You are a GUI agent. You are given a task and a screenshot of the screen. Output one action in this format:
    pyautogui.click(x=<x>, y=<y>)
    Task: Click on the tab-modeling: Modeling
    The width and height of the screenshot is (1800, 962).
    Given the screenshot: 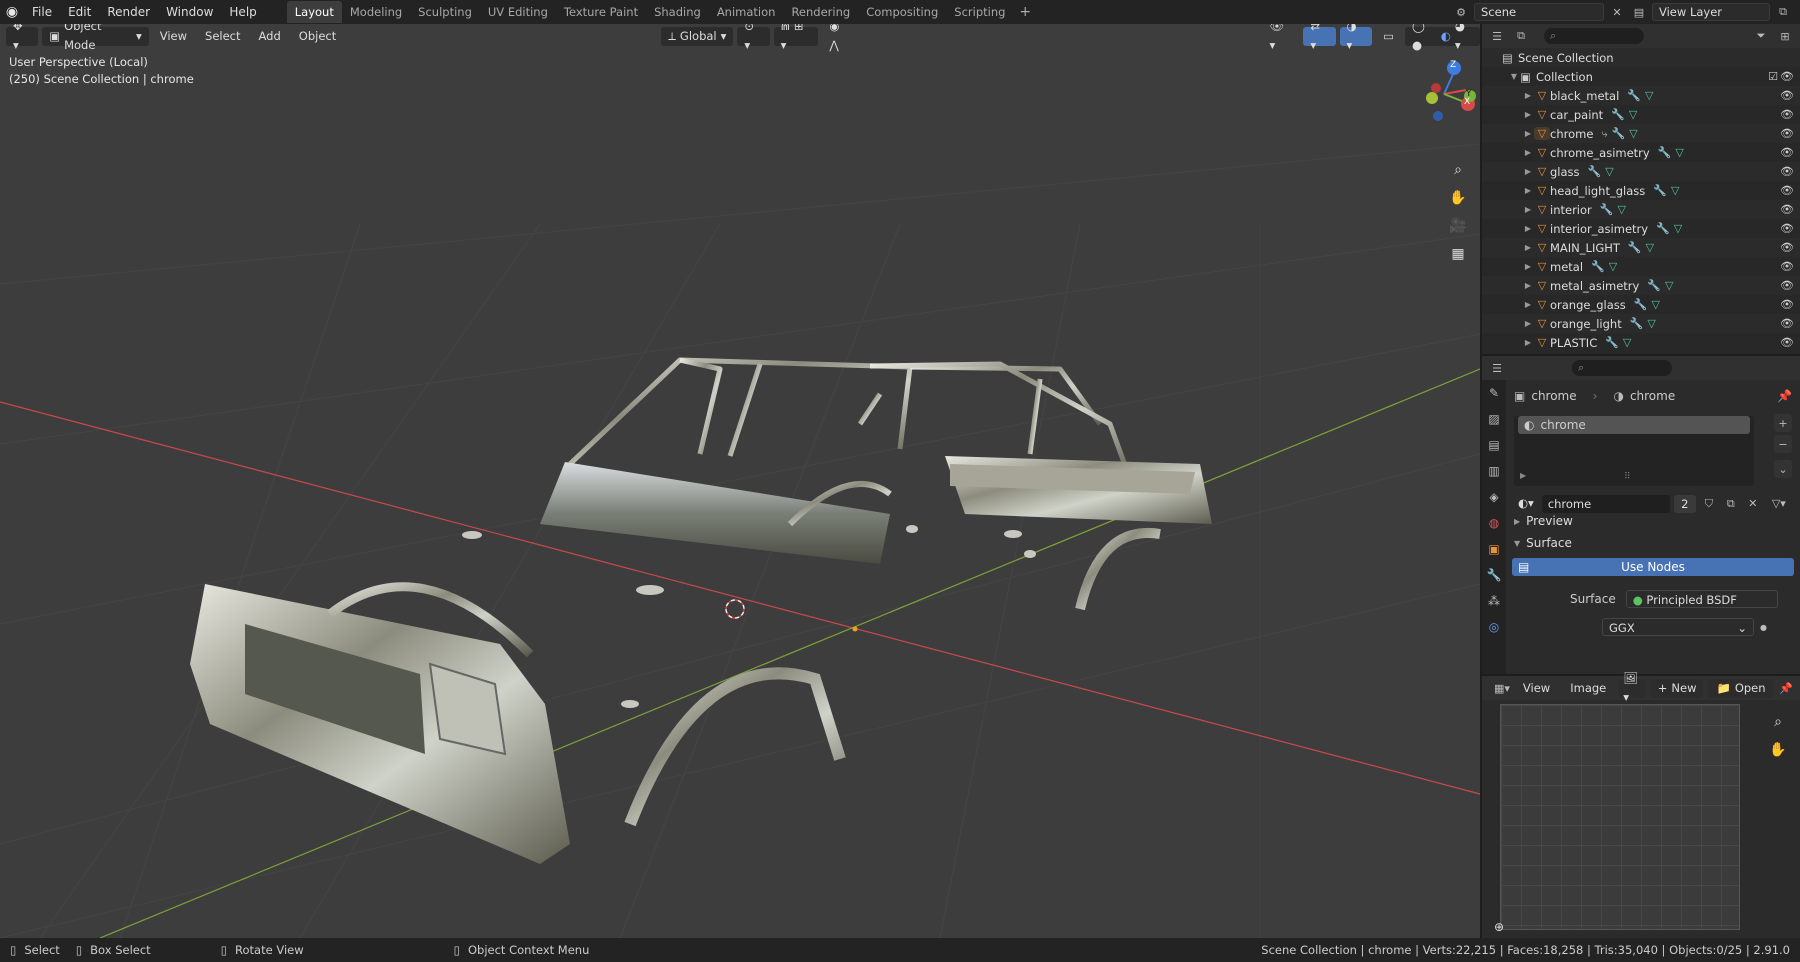 What is the action you would take?
    pyautogui.click(x=376, y=12)
    